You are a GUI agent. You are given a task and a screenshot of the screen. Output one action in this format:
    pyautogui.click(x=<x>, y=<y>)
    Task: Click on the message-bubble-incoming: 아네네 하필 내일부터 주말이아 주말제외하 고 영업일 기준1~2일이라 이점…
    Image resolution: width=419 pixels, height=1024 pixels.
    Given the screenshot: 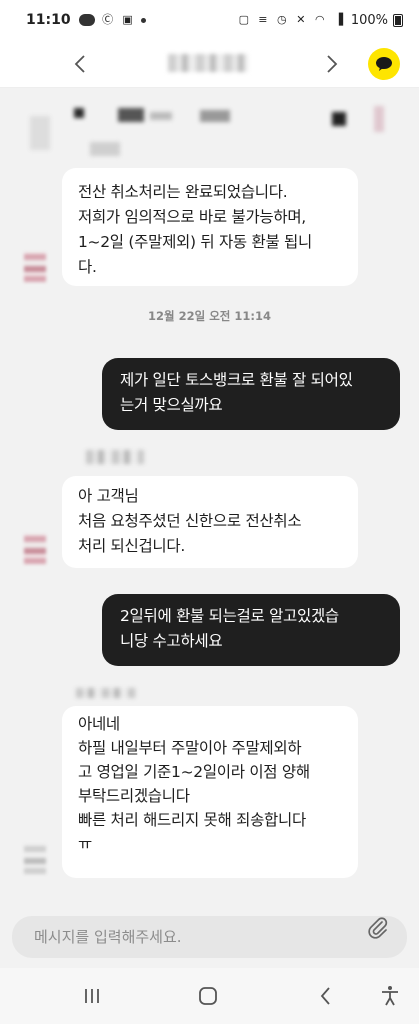 What is the action you would take?
    pyautogui.click(x=210, y=792)
    